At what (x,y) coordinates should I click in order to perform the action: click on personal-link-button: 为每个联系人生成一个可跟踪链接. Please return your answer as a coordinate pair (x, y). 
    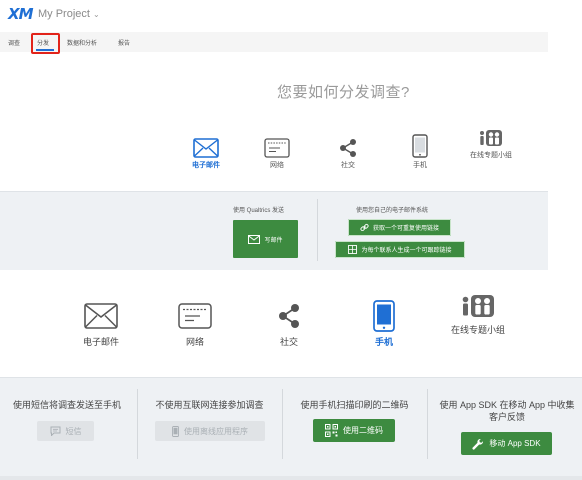
    Looking at the image, I should click on (400, 249).